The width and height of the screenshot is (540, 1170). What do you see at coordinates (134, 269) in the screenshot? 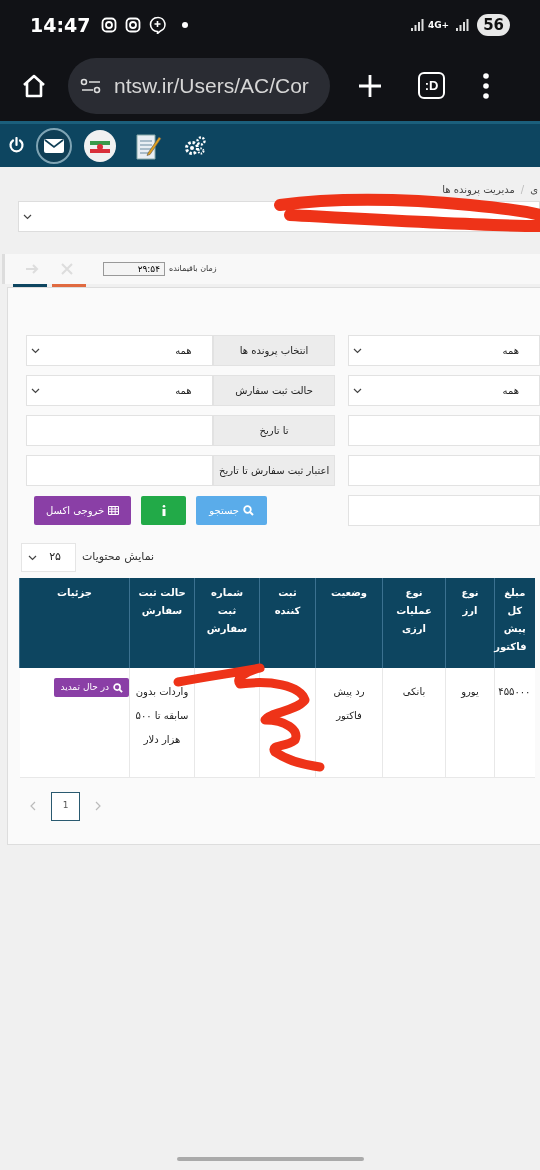
I see `timer-field: ۲۹:۵۴` at bounding box center [134, 269].